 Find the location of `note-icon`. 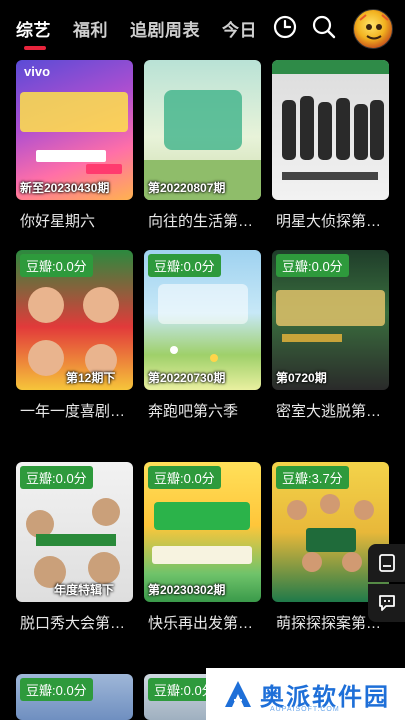

note-icon is located at coordinates (386, 563).